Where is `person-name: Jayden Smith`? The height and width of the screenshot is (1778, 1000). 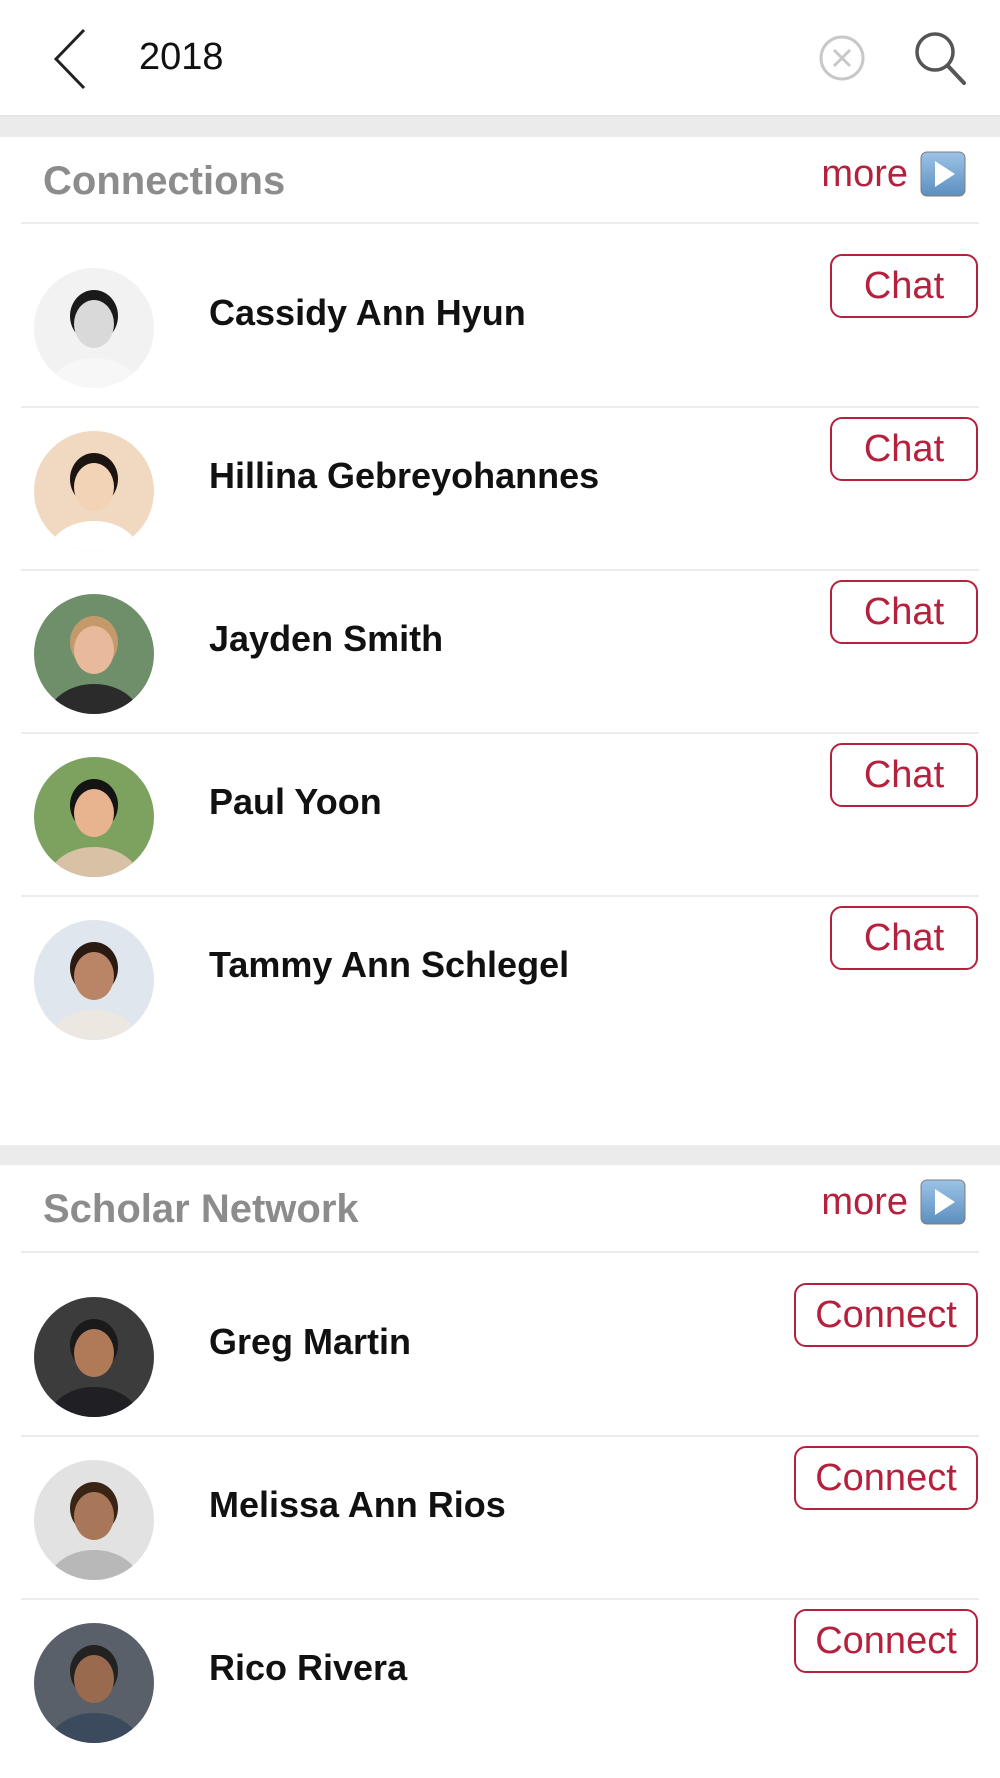
person-name: Jayden Smith is located at coordinates (326, 638).